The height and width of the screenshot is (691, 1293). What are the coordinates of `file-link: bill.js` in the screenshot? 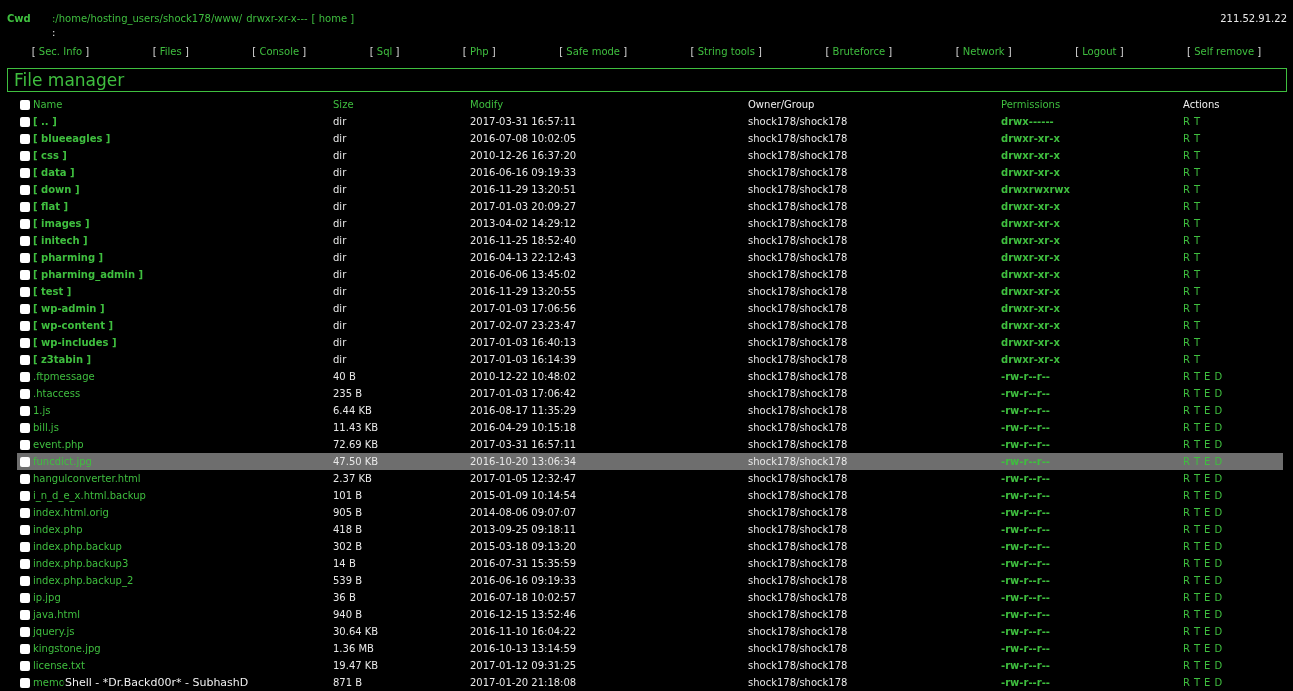 It's located at (46, 427).